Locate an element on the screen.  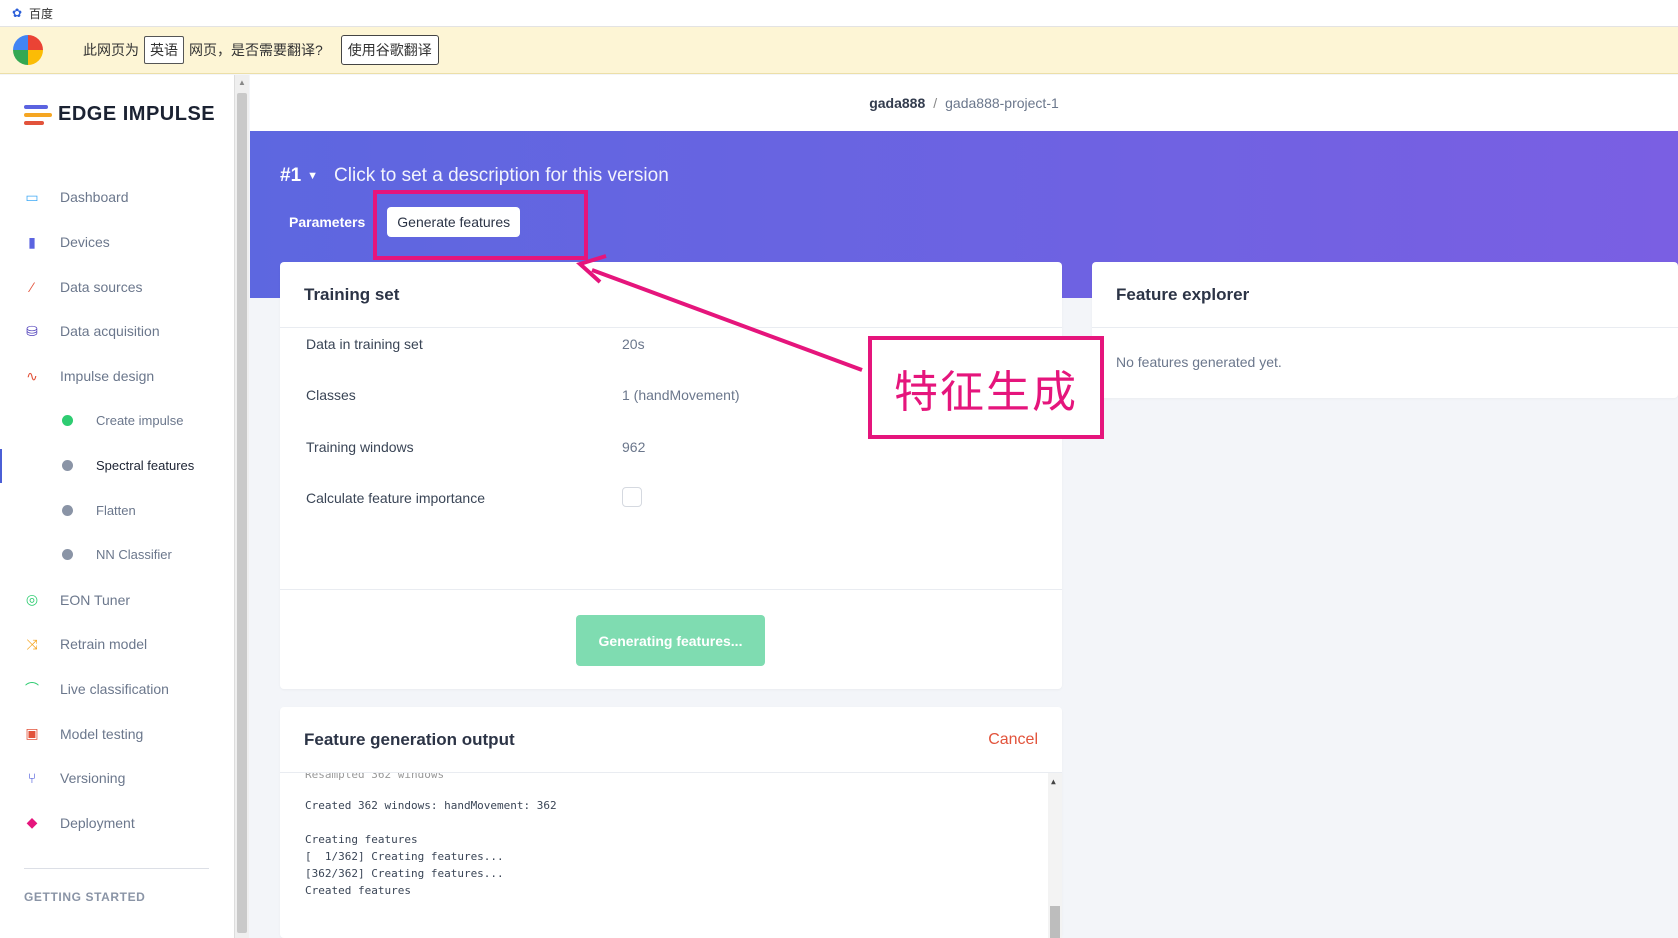
breadcrumb: gada888 / gada888-project-1 is located at coordinates (964, 103).